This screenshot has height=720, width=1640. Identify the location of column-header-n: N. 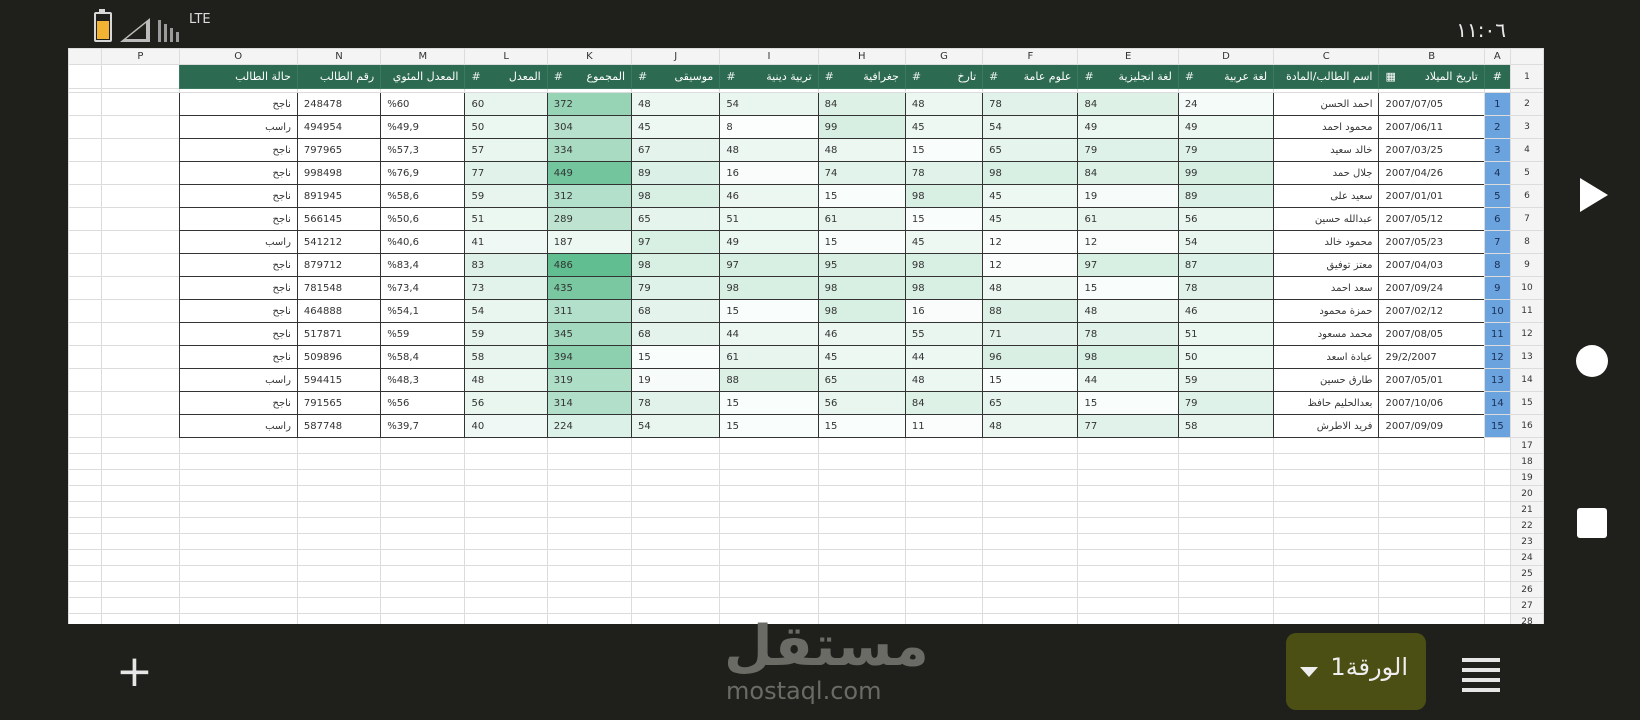
(339, 56).